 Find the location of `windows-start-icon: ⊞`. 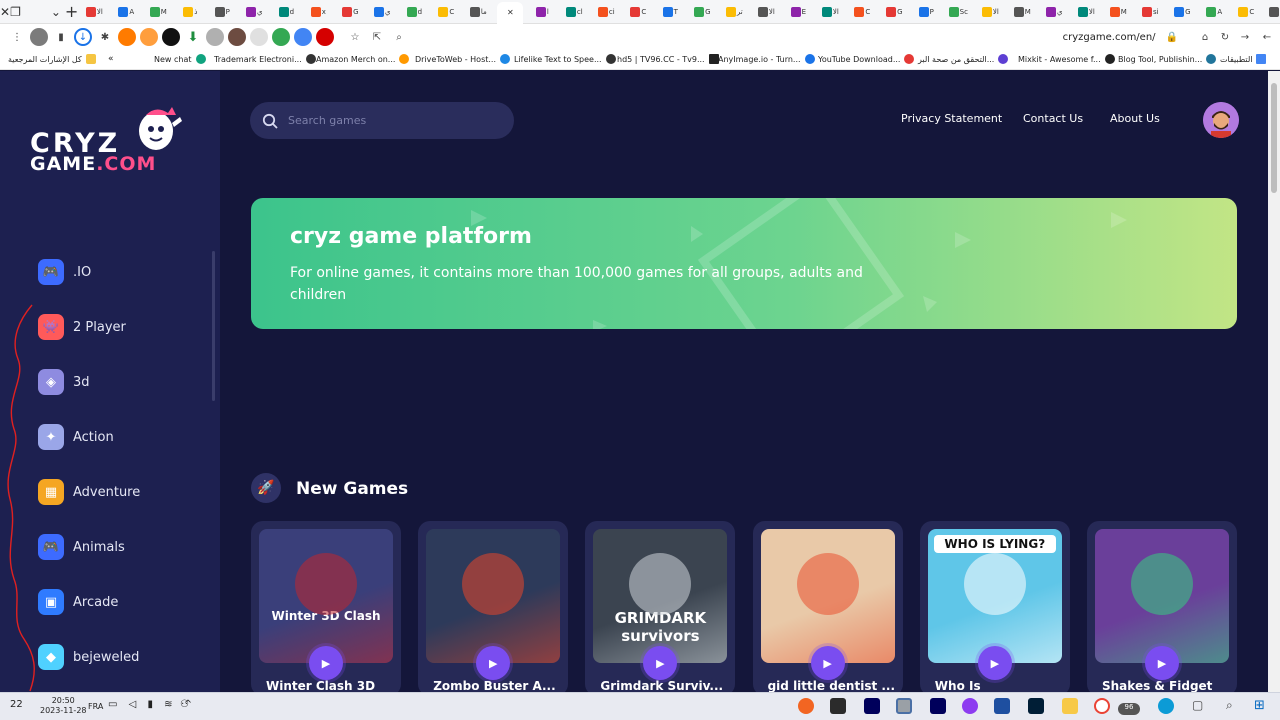

windows-start-icon: ⊞ is located at coordinates (1262, 706).